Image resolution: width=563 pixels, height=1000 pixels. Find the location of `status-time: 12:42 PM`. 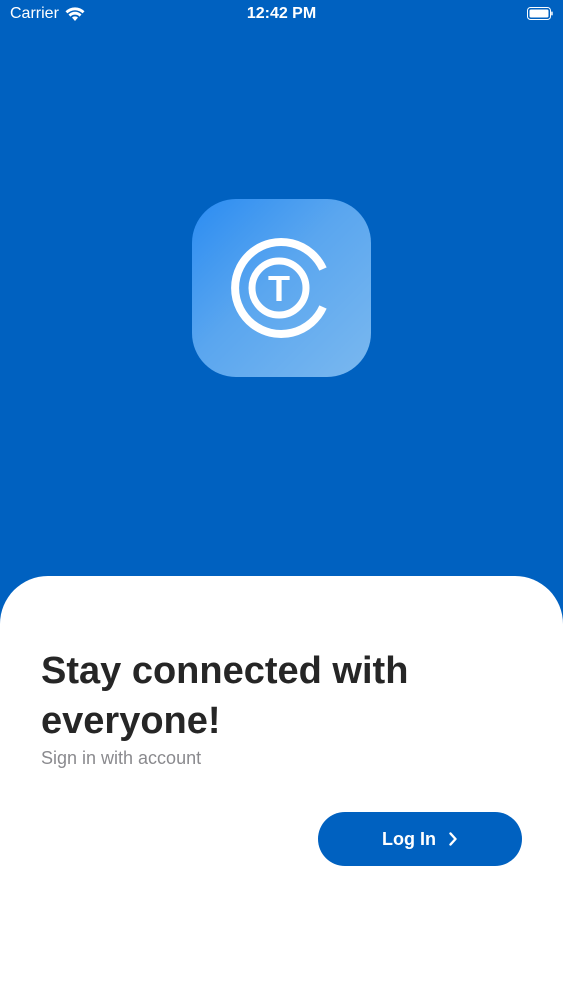

status-time: 12:42 PM is located at coordinates (281, 13).